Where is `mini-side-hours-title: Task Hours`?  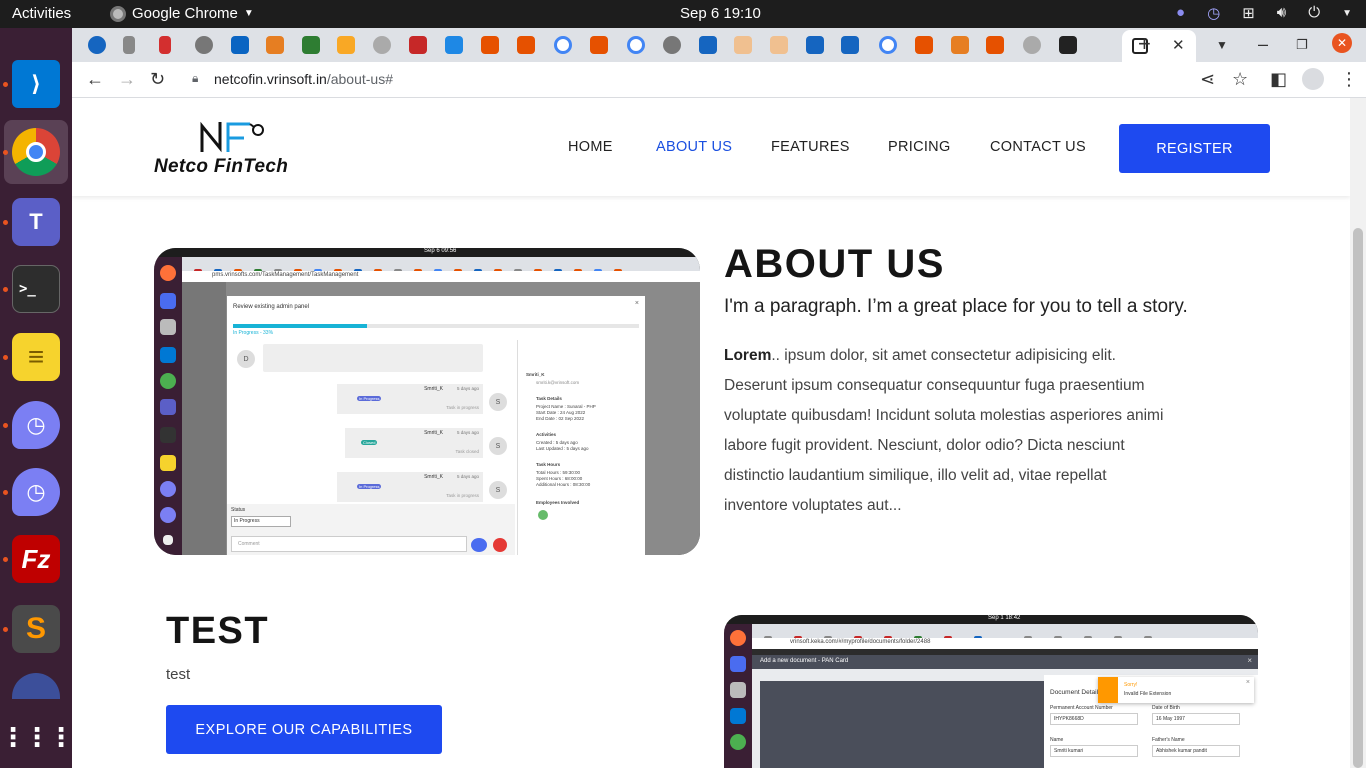
mini-side-hours-title: Task Hours is located at coordinates (548, 464).